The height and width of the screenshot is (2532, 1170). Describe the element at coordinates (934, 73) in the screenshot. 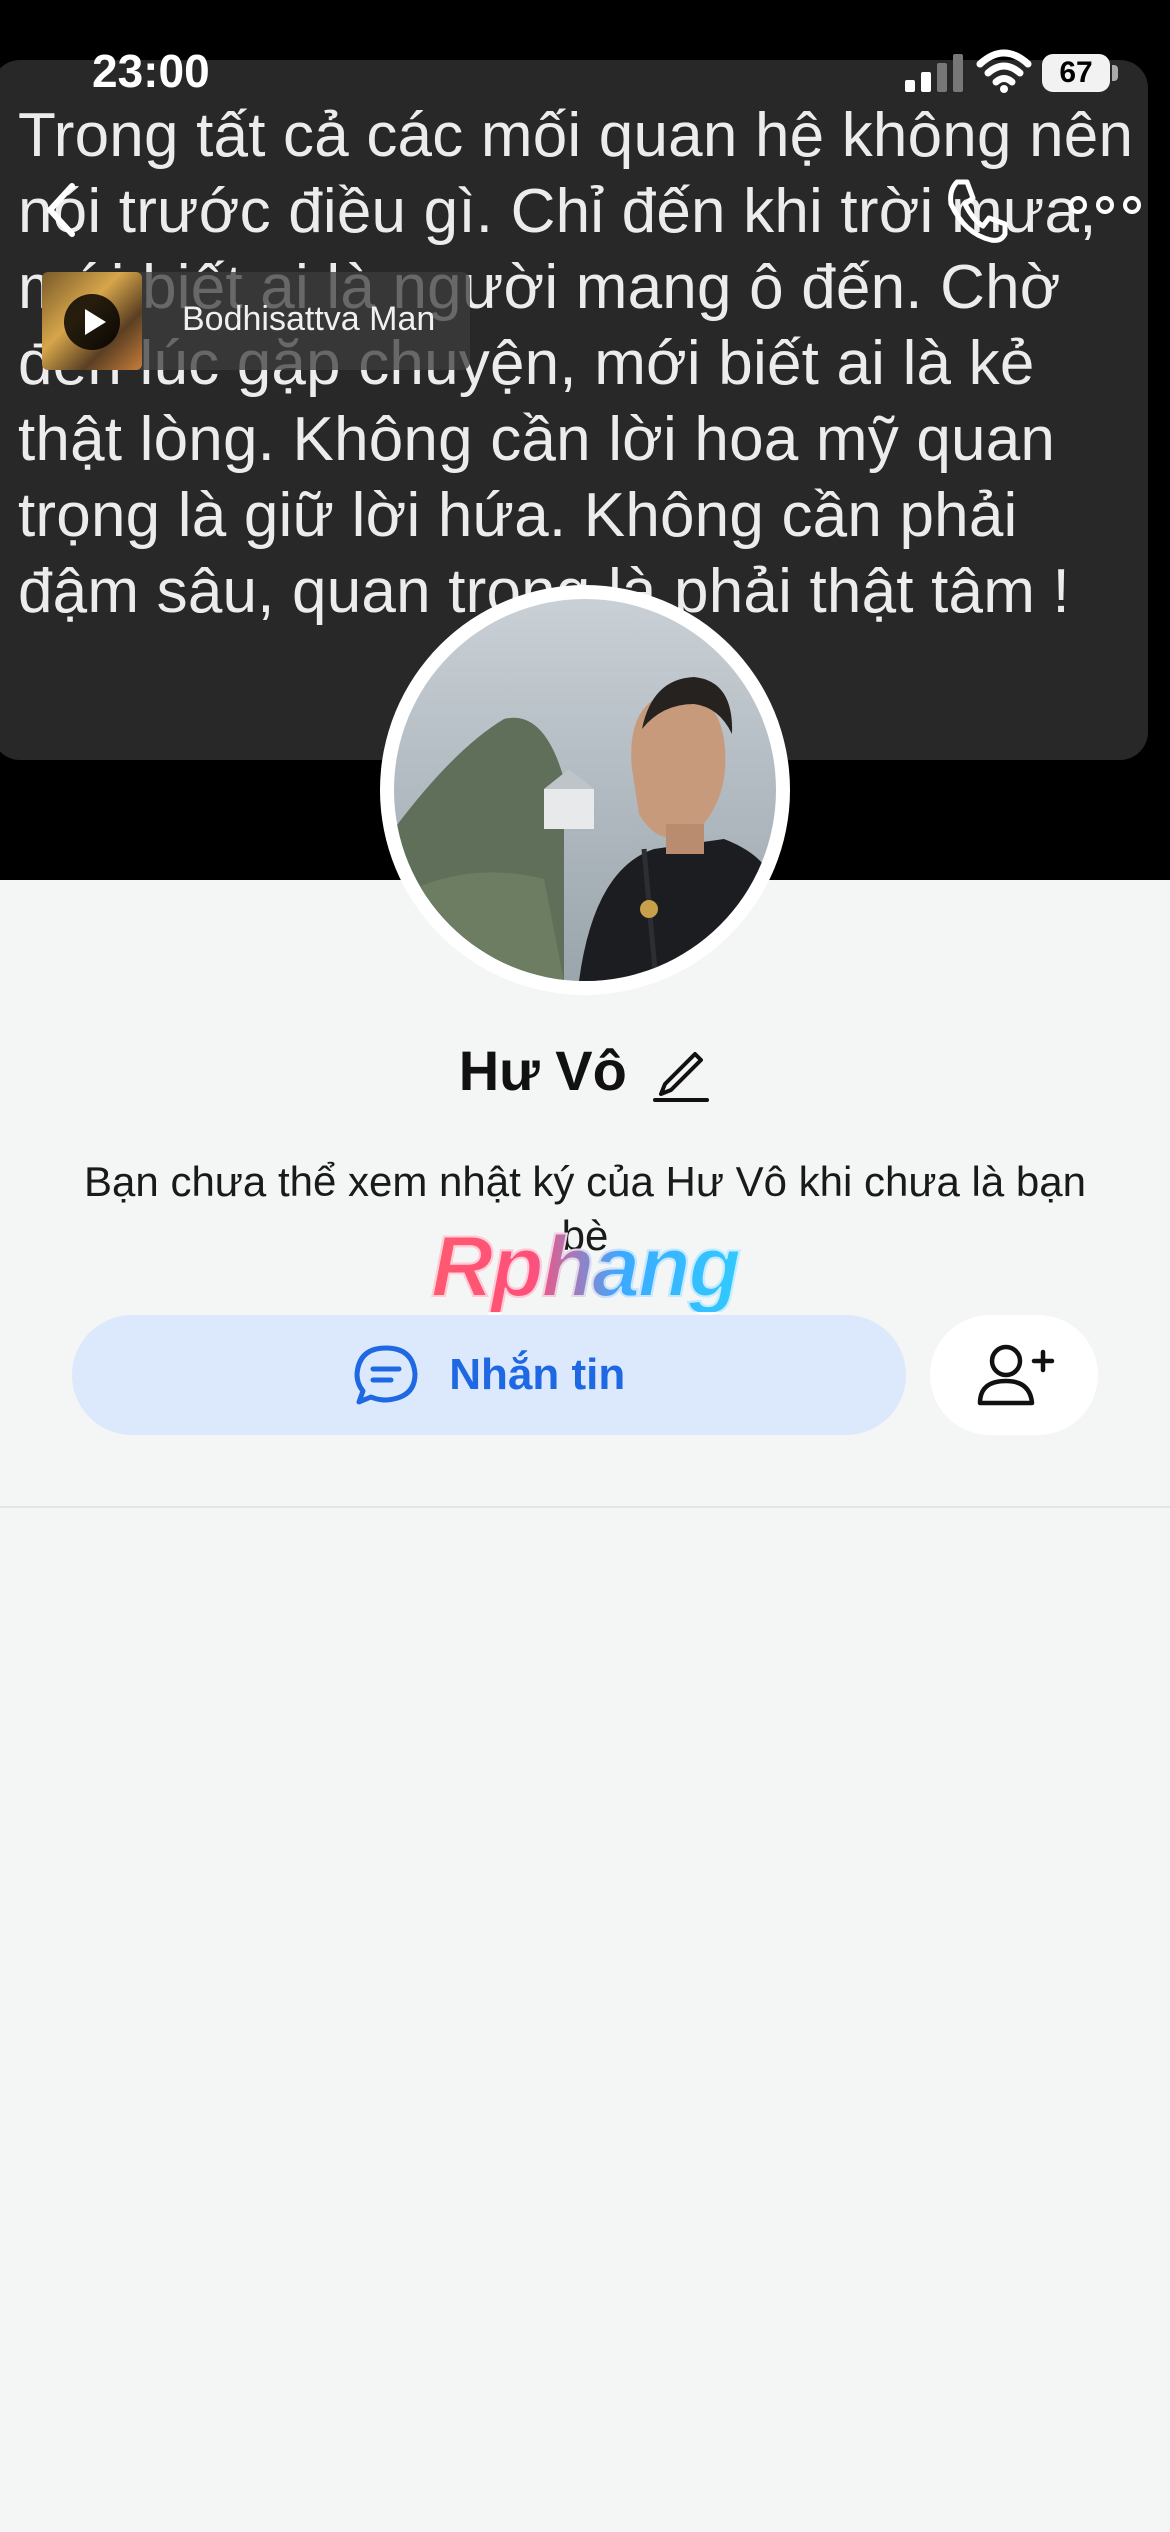

I see `signal-icon` at that location.